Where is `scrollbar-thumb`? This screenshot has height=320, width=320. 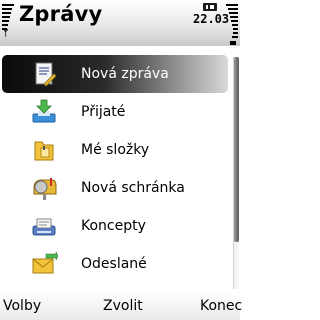
scrollbar-thumb is located at coordinates (236, 149).